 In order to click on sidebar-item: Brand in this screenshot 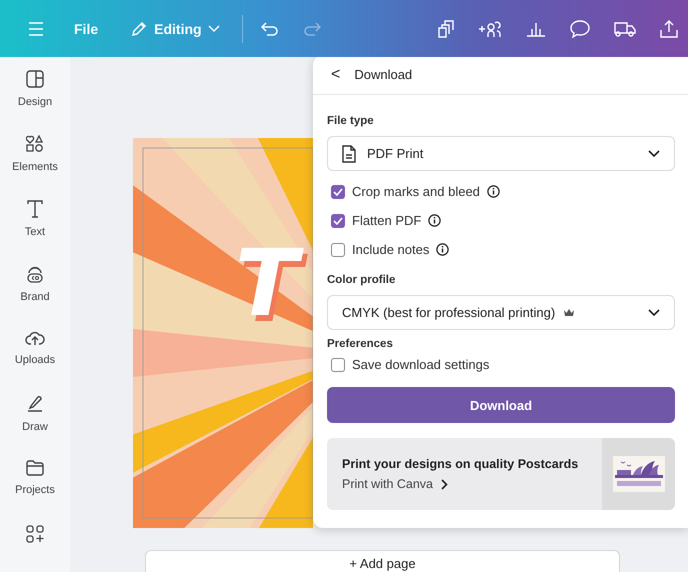, I will do `click(35, 297)`.